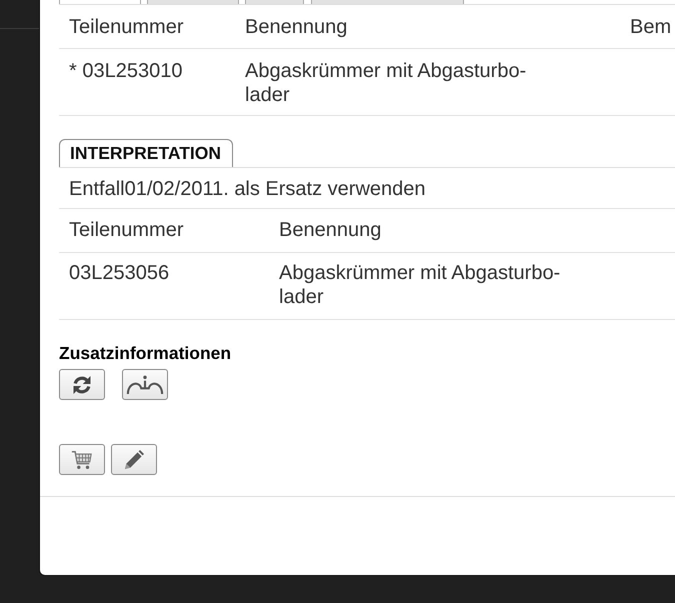  What do you see at coordinates (146, 153) in the screenshot?
I see `tab: INTERPRETATION` at bounding box center [146, 153].